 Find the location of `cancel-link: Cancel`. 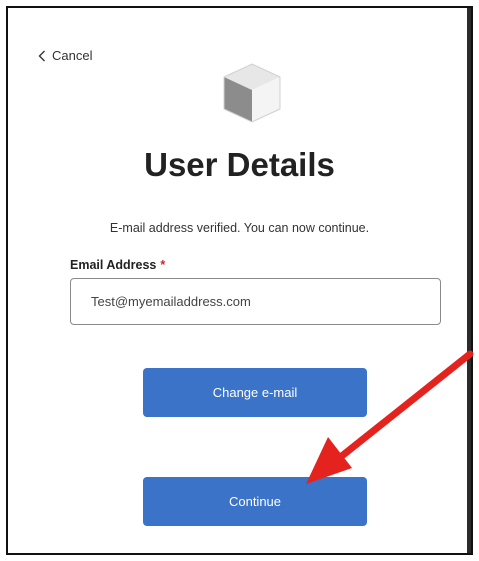

cancel-link: Cancel is located at coordinates (65, 55).